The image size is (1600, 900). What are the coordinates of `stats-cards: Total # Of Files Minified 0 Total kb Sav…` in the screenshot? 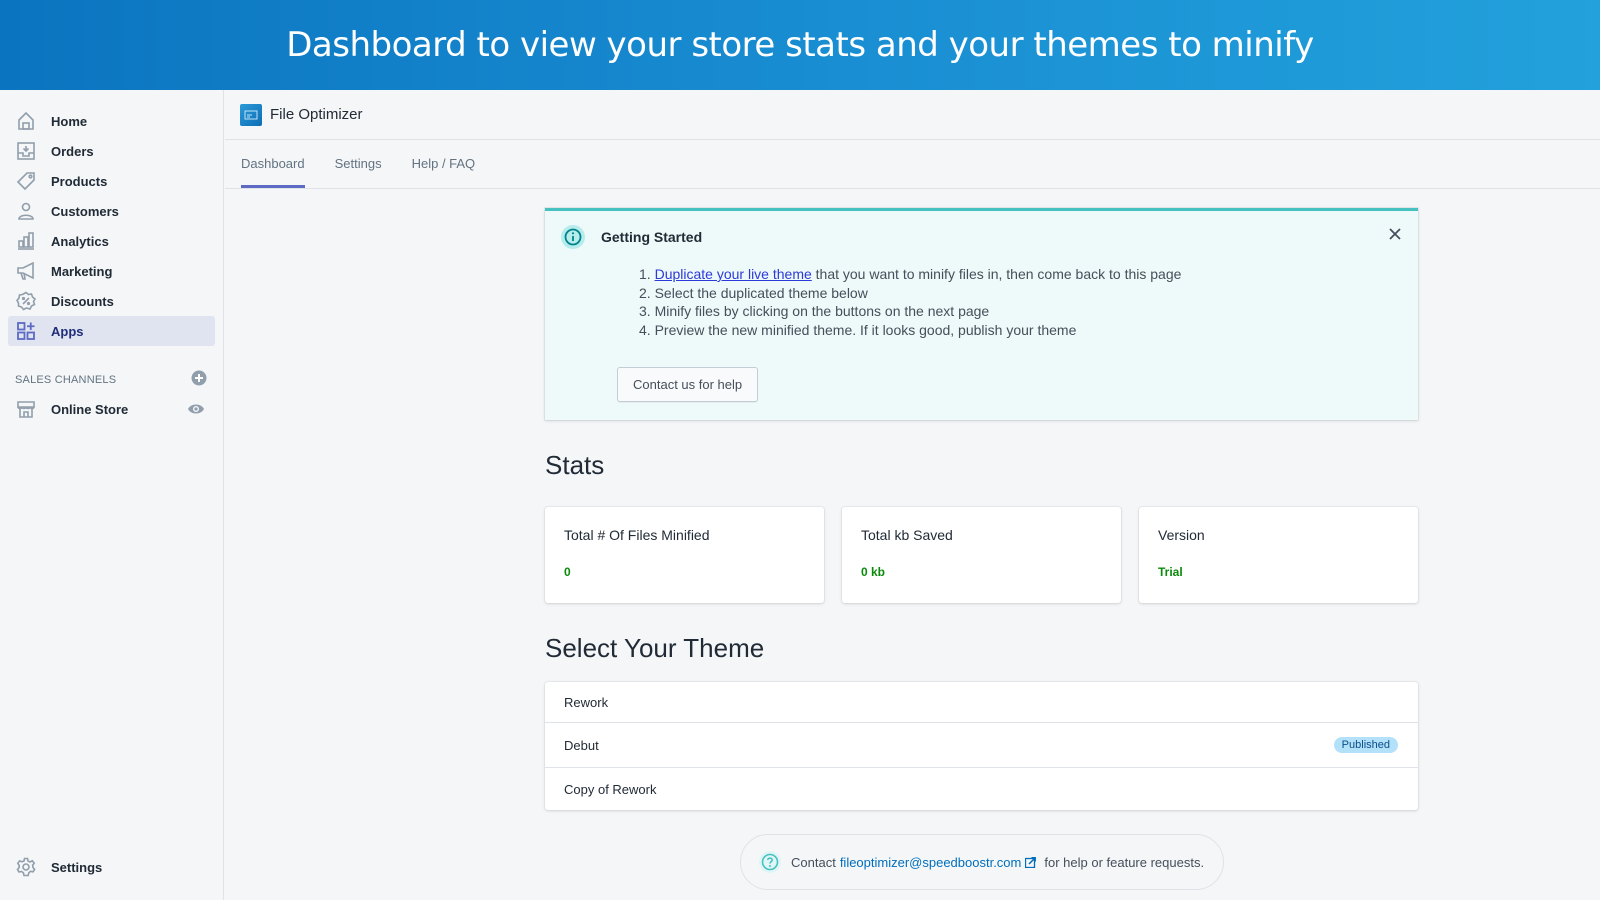 It's located at (981, 555).